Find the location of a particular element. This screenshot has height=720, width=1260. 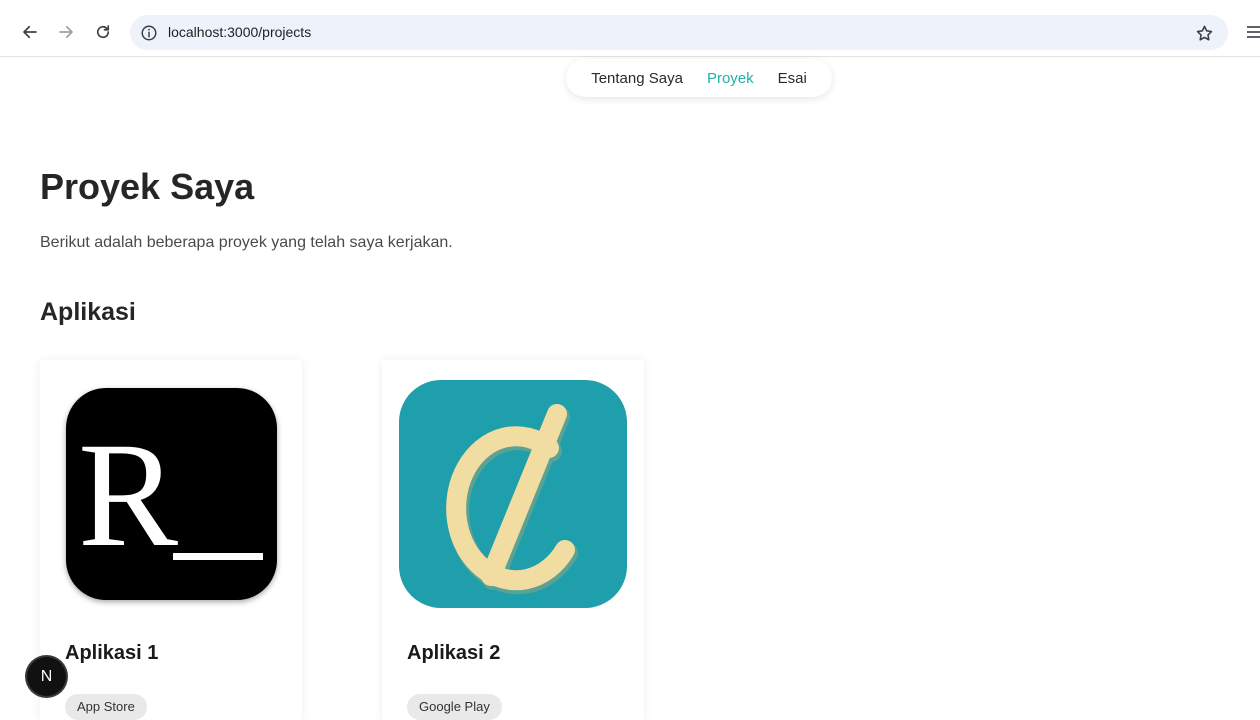

section-title: Aplikasi is located at coordinates (88, 312).